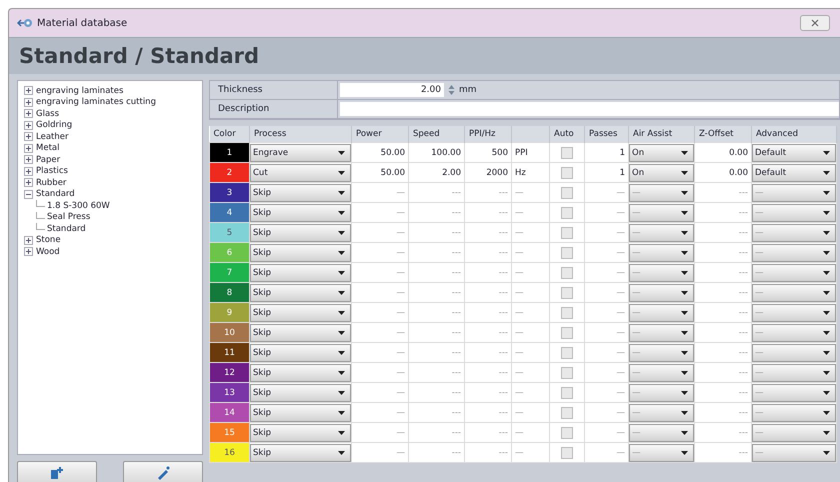 This screenshot has width=840, height=482. What do you see at coordinates (230, 212) in the screenshot?
I see `color-swatch: 4` at bounding box center [230, 212].